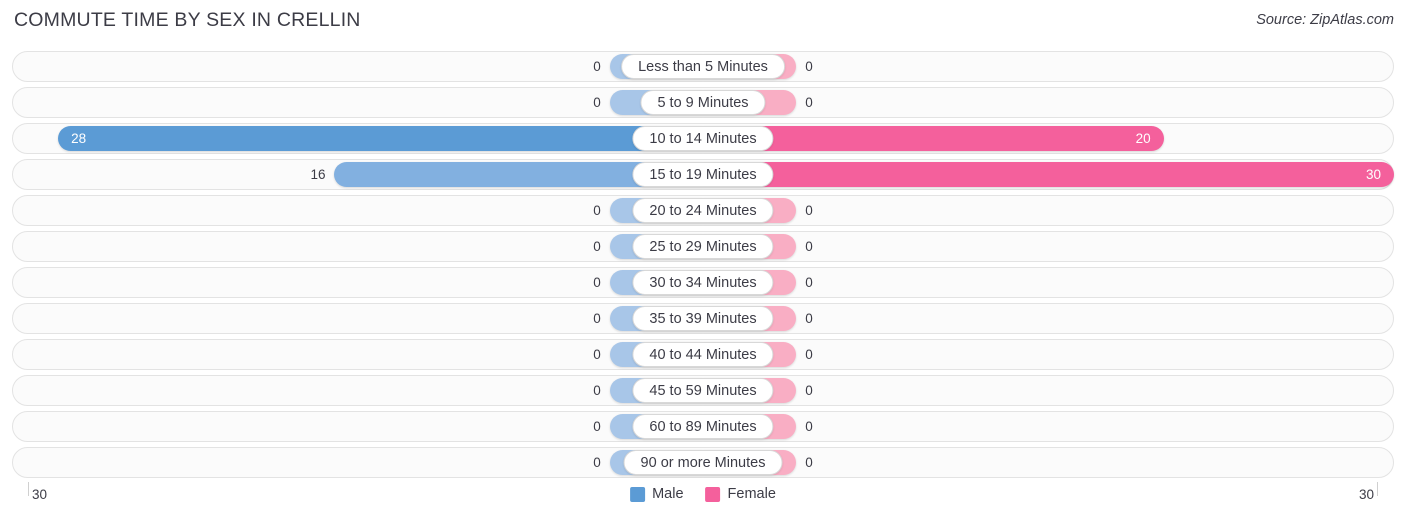 The height and width of the screenshot is (522, 1406). I want to click on bar-value-male: 16, so click(318, 174).